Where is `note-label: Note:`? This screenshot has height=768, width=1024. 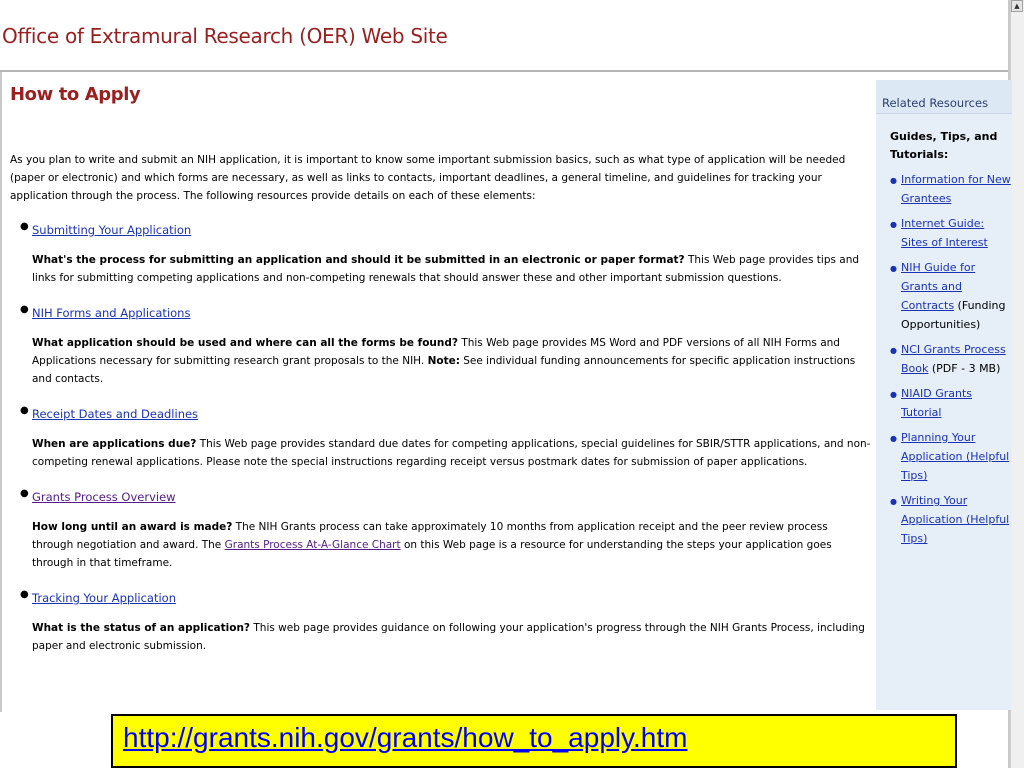
note-label: Note: is located at coordinates (443, 361).